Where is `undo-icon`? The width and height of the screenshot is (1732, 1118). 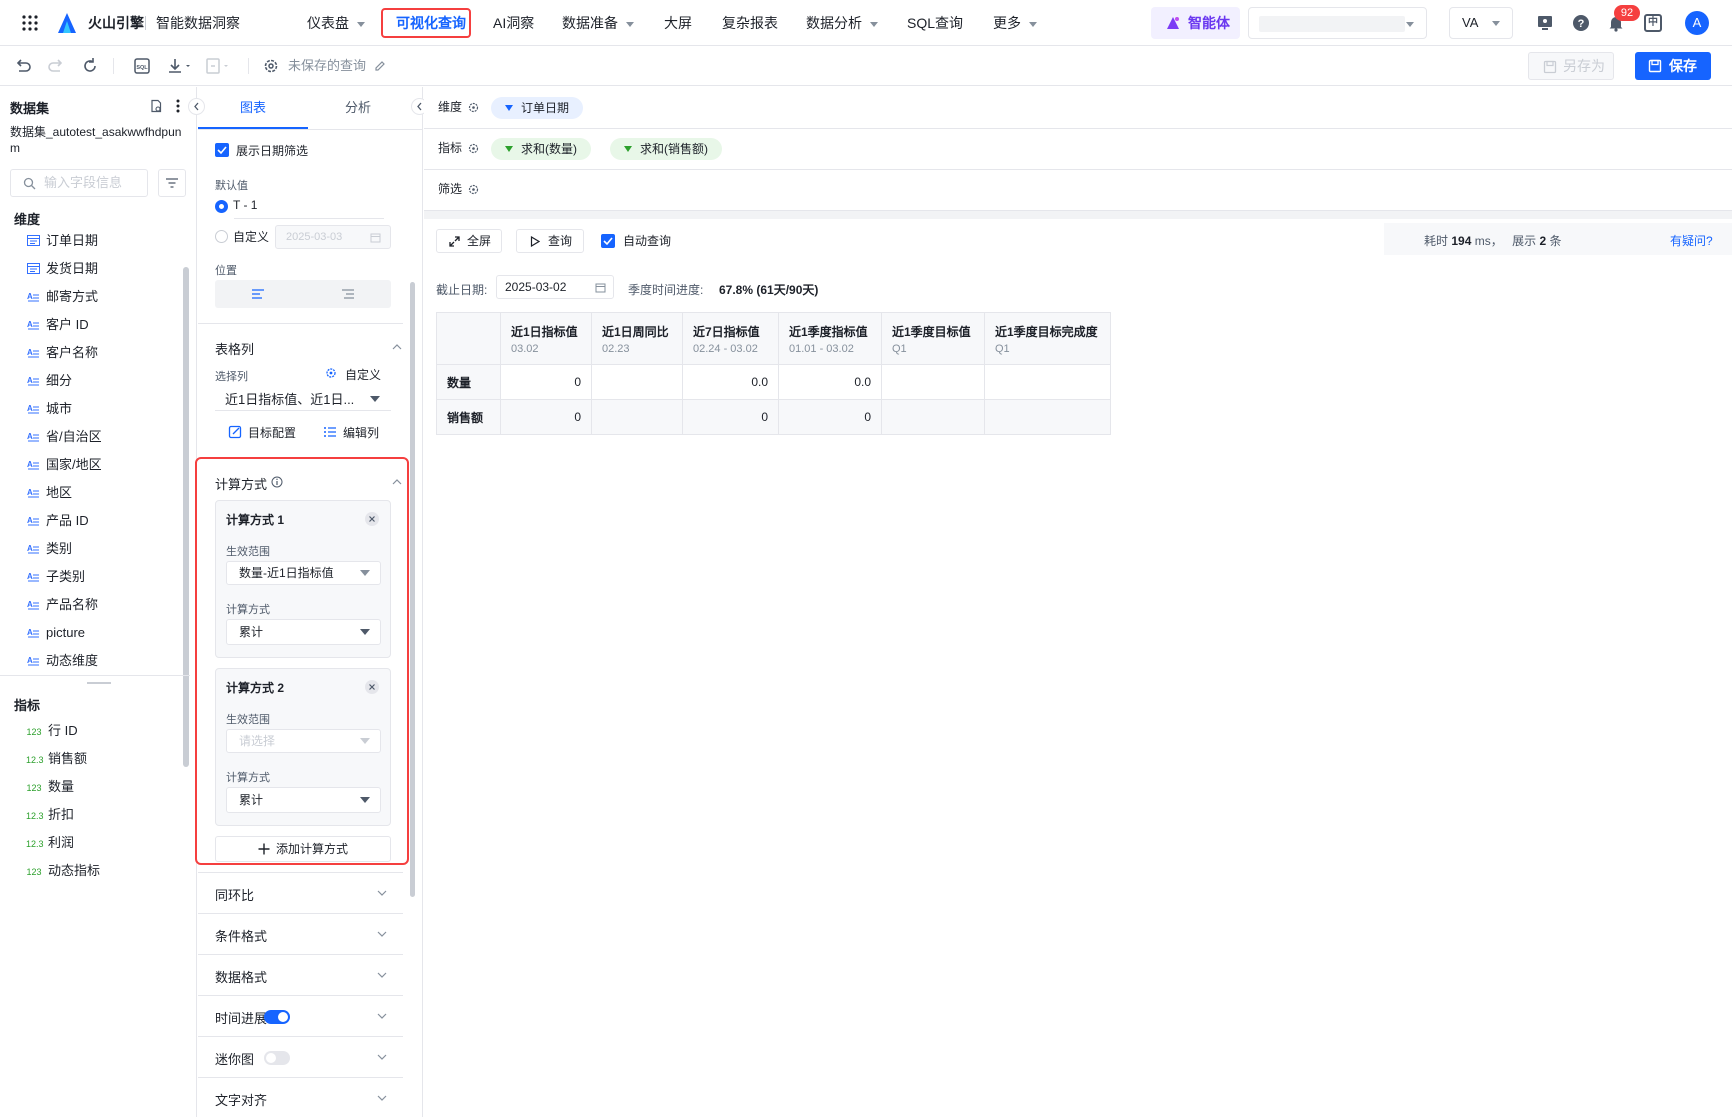 undo-icon is located at coordinates (23, 66).